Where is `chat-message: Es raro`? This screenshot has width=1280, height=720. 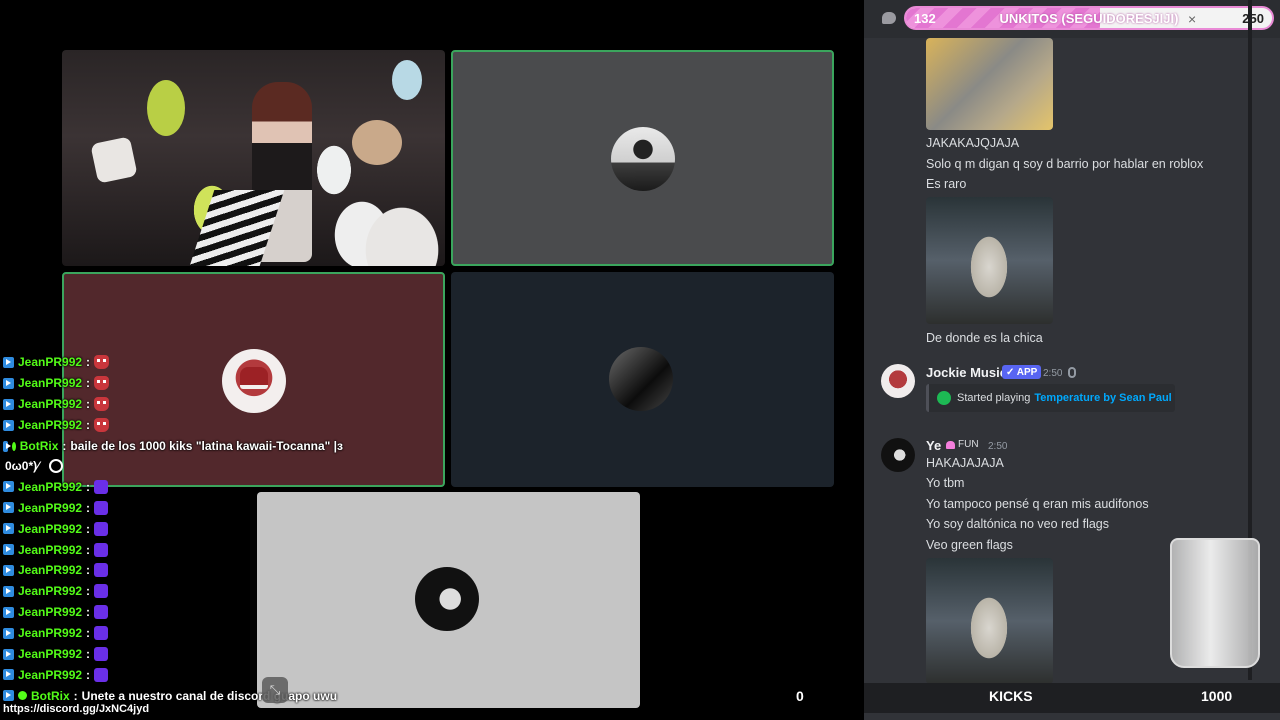 chat-message: Es raro is located at coordinates (946, 184).